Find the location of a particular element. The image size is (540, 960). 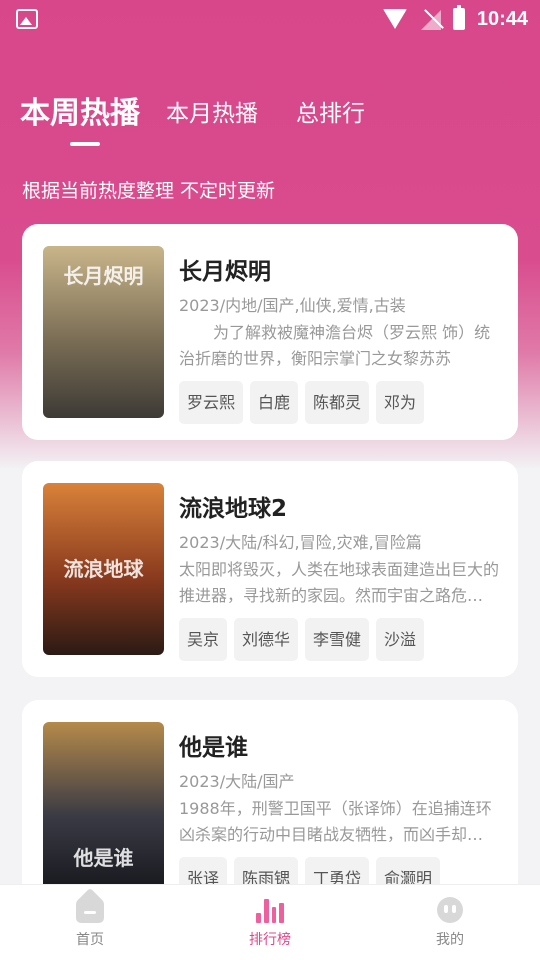

movie-poster: 长月烬明 is located at coordinates (103, 332).